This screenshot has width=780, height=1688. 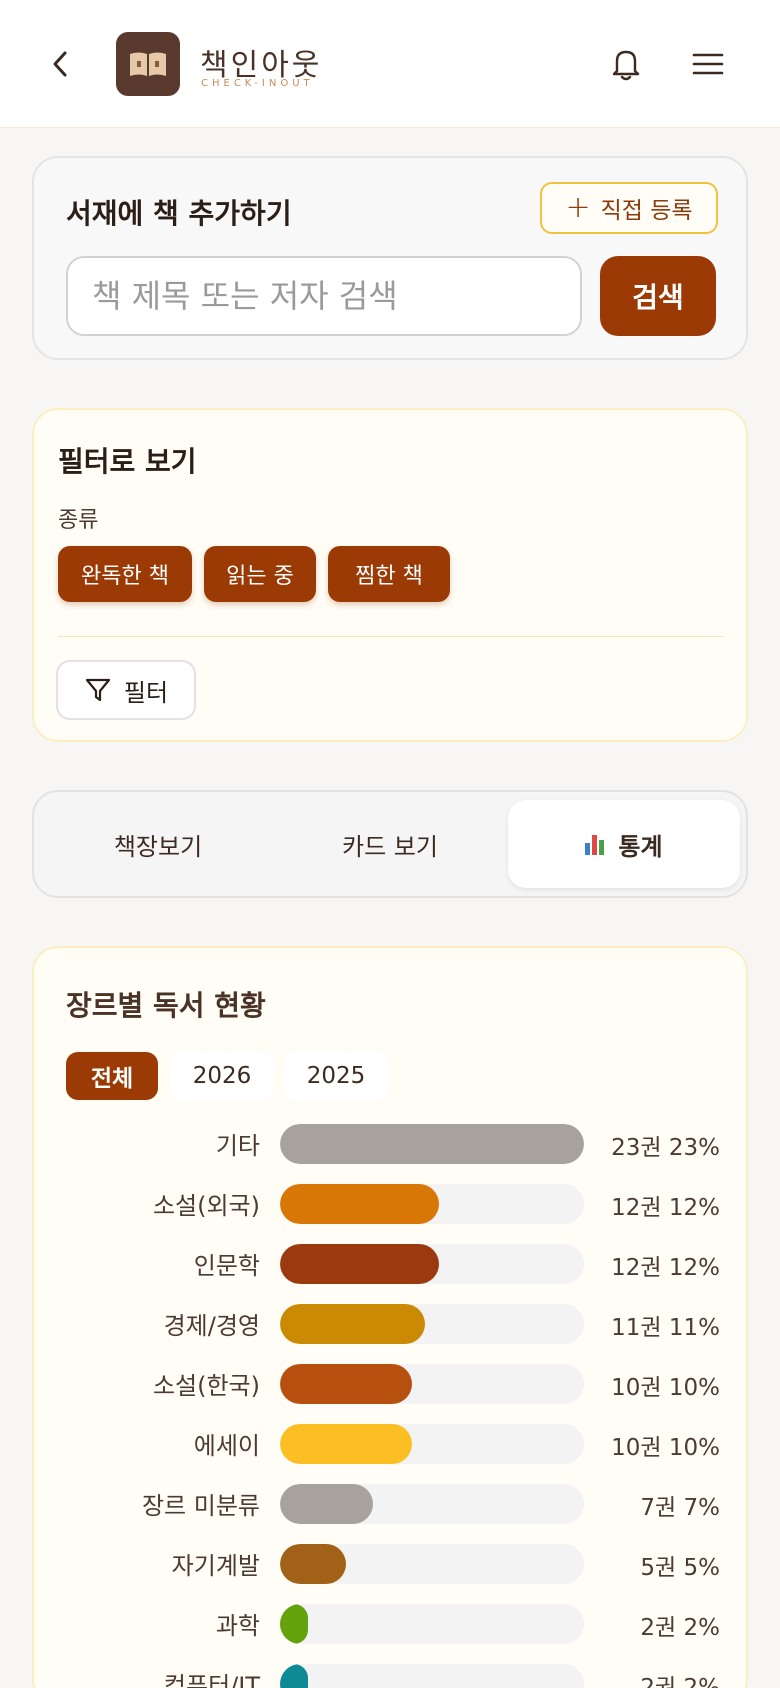 I want to click on tab-statistics: 통계, so click(x=624, y=844).